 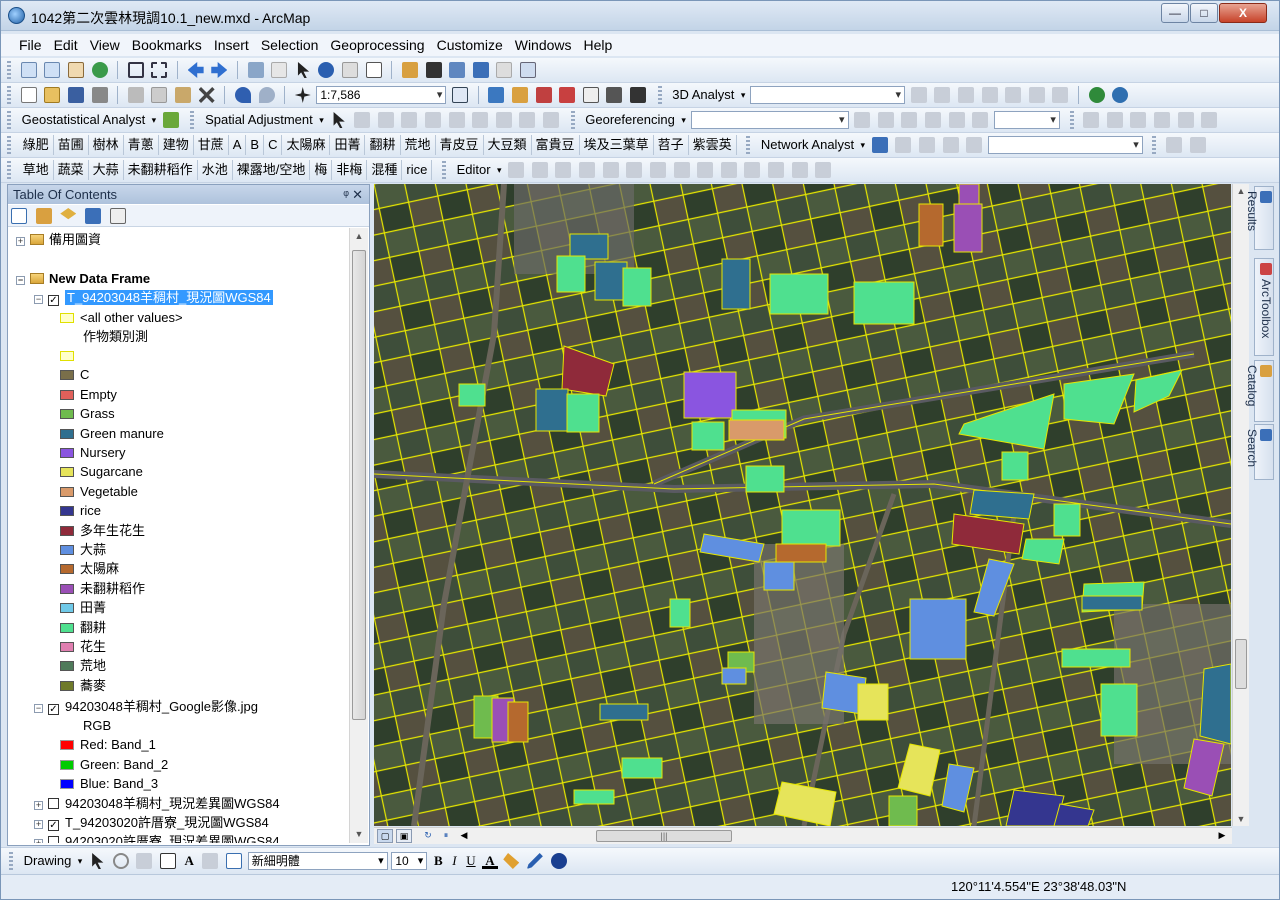 I want to click on full-extent-icon, so click(x=99, y=70).